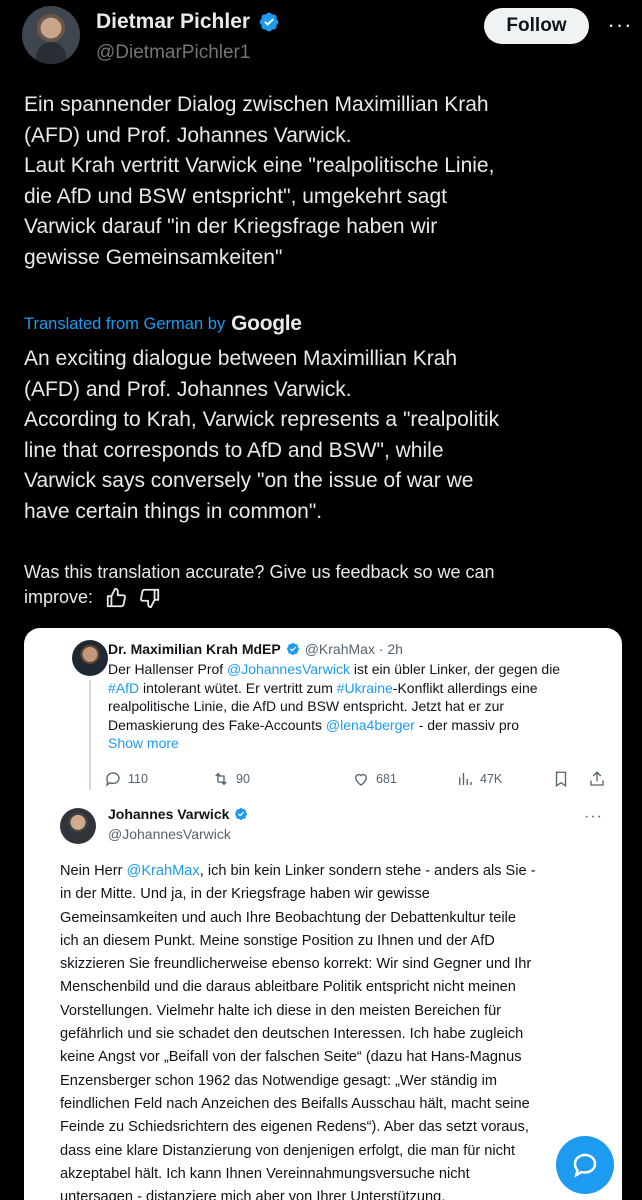 The width and height of the screenshot is (642, 1200). Describe the element at coordinates (364, 687) in the screenshot. I see `hashtag-link: #Ukraine` at that location.